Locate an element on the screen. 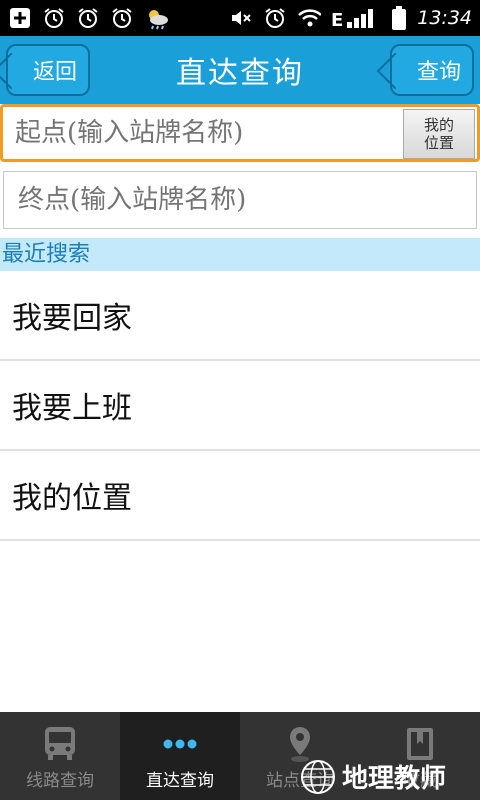  signal-icon: E is located at coordinates (356, 18).